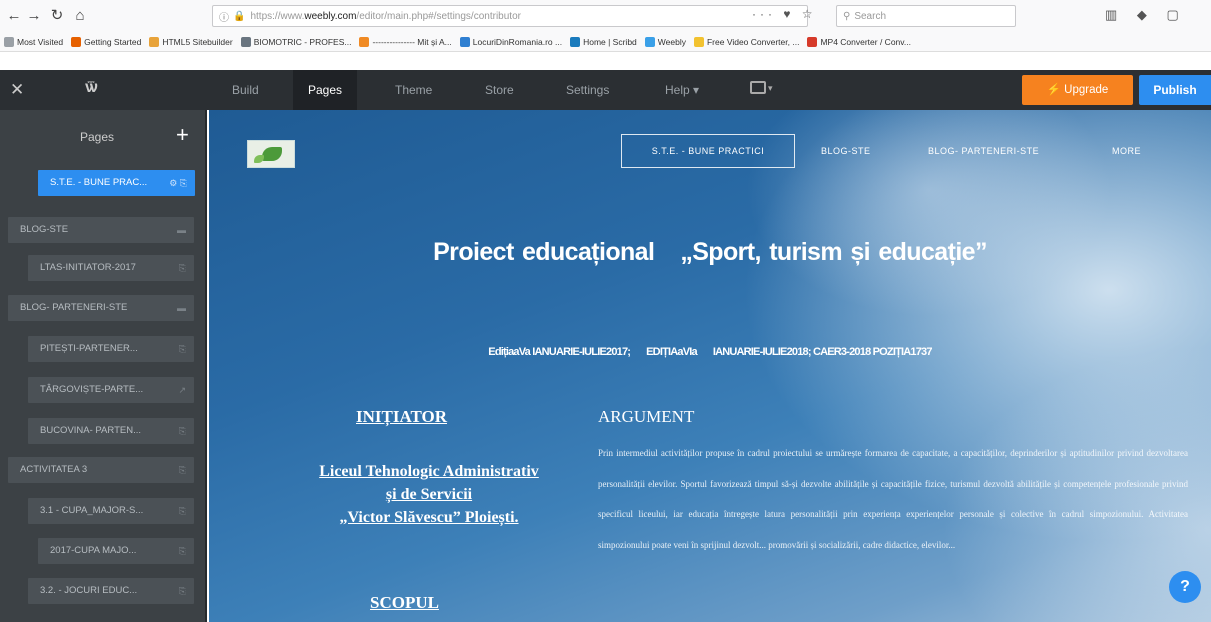 This screenshot has height=622, width=1211. I want to click on site-logo, so click(271, 154).